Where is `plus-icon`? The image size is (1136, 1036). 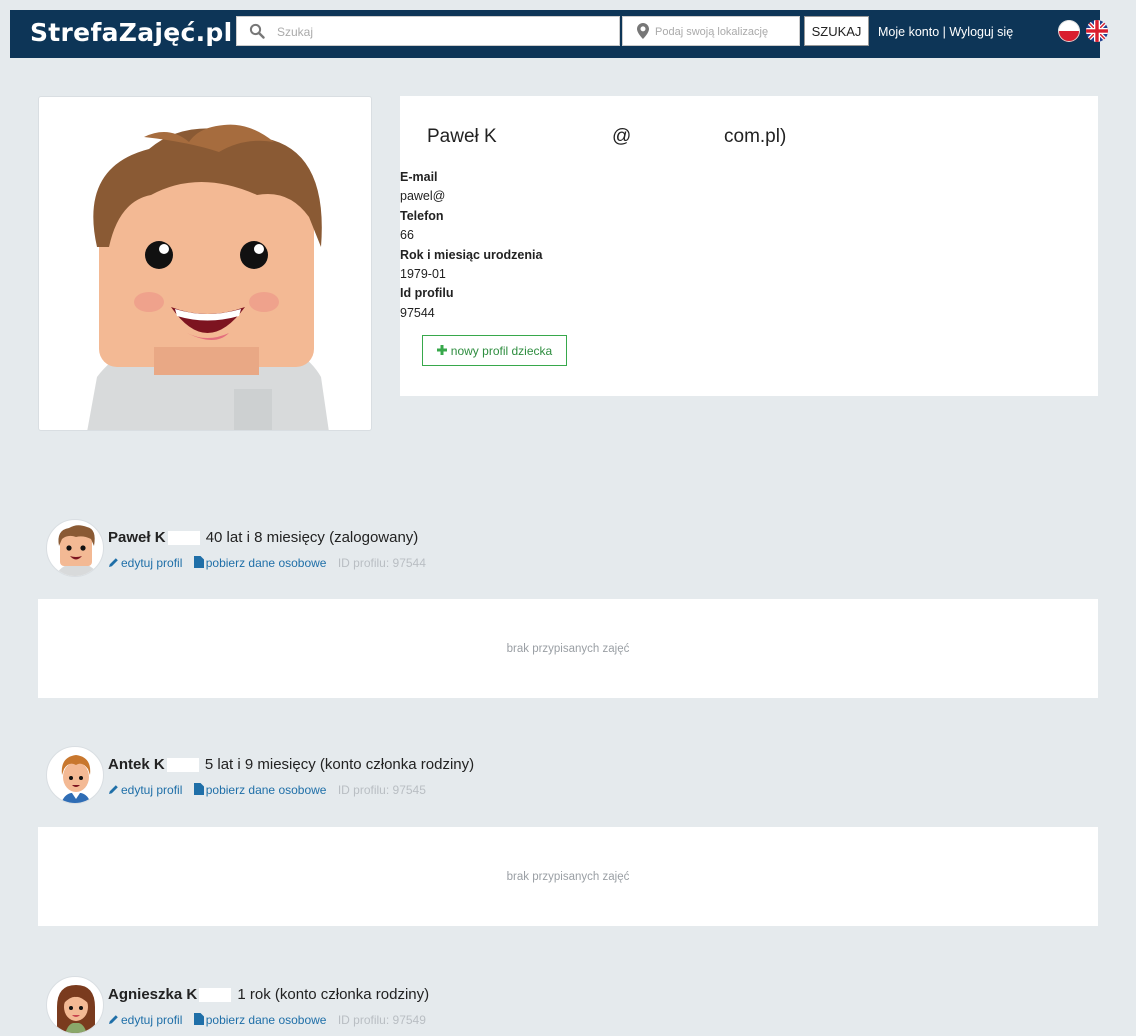 plus-icon is located at coordinates (441, 351).